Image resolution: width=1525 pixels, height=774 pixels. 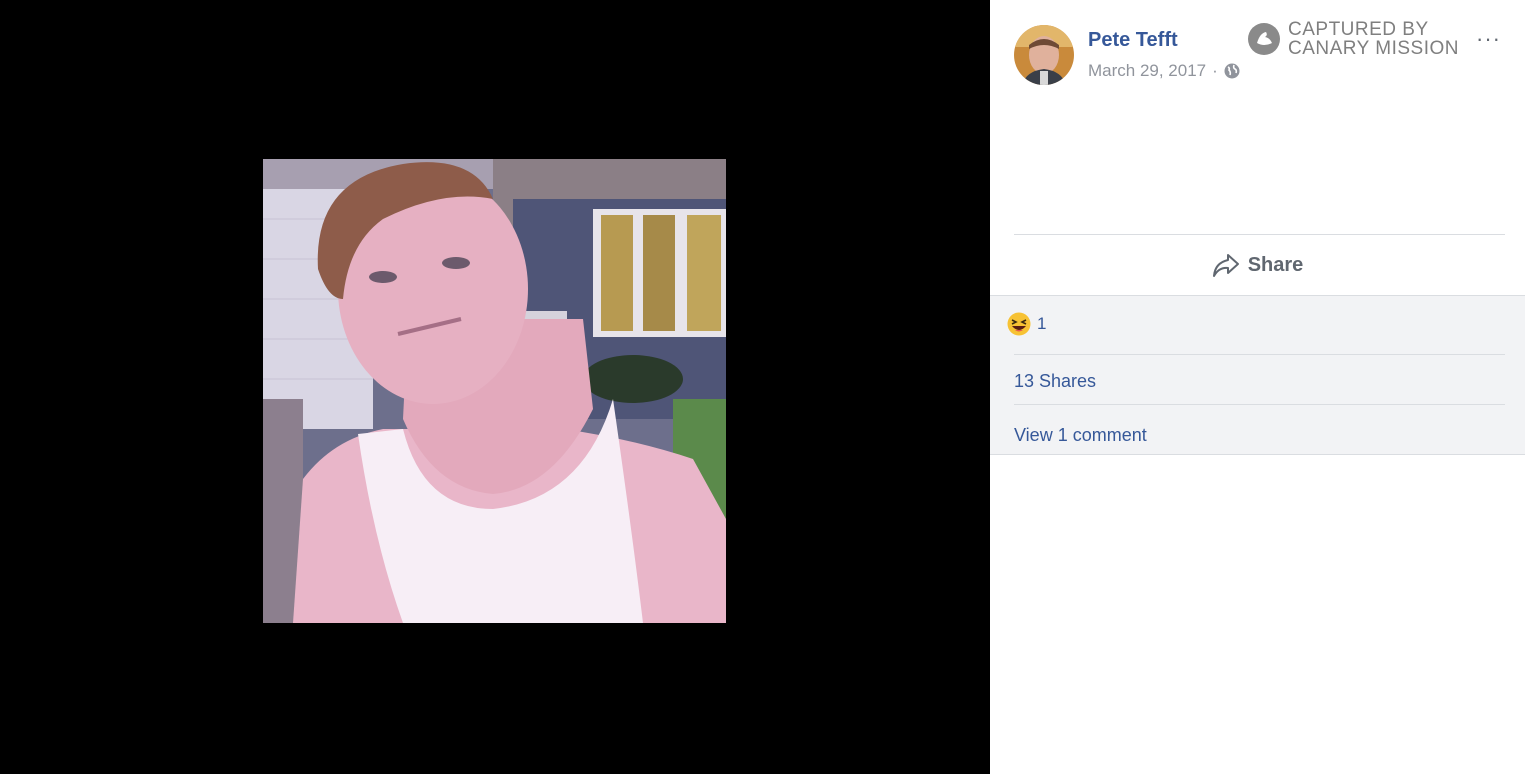 What do you see at coordinates (1259, 234) in the screenshot?
I see `divider` at bounding box center [1259, 234].